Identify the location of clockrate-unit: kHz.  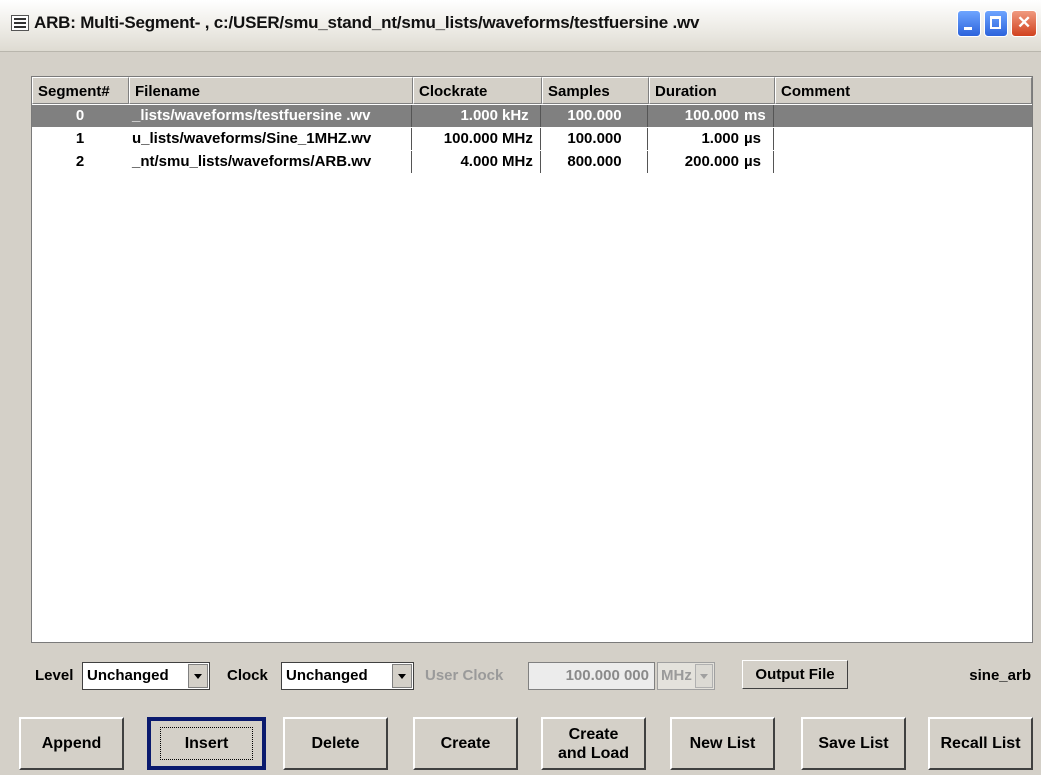
(521, 116).